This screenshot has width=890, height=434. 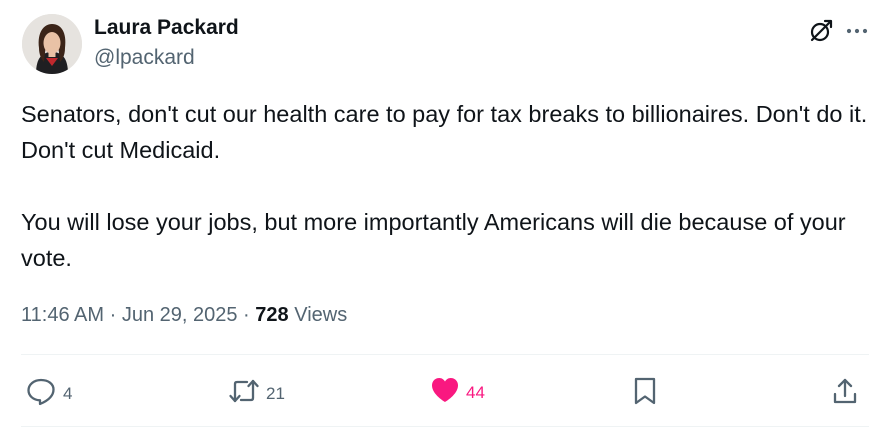 I want to click on top-actions, so click(x=838, y=31).